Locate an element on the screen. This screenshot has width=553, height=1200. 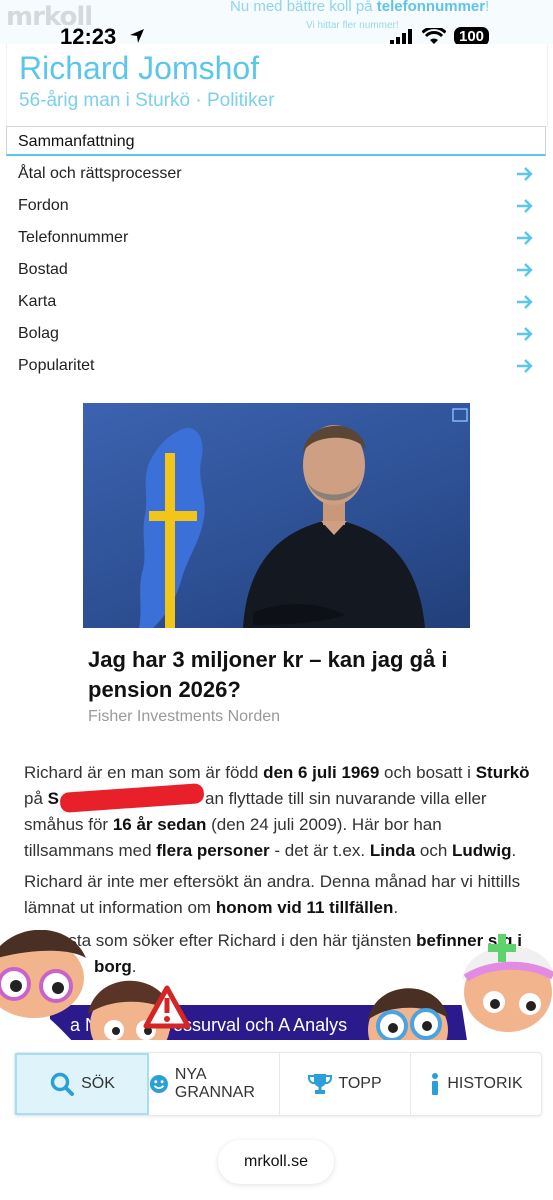
tab-historik: HISTORIK is located at coordinates (476, 1084).